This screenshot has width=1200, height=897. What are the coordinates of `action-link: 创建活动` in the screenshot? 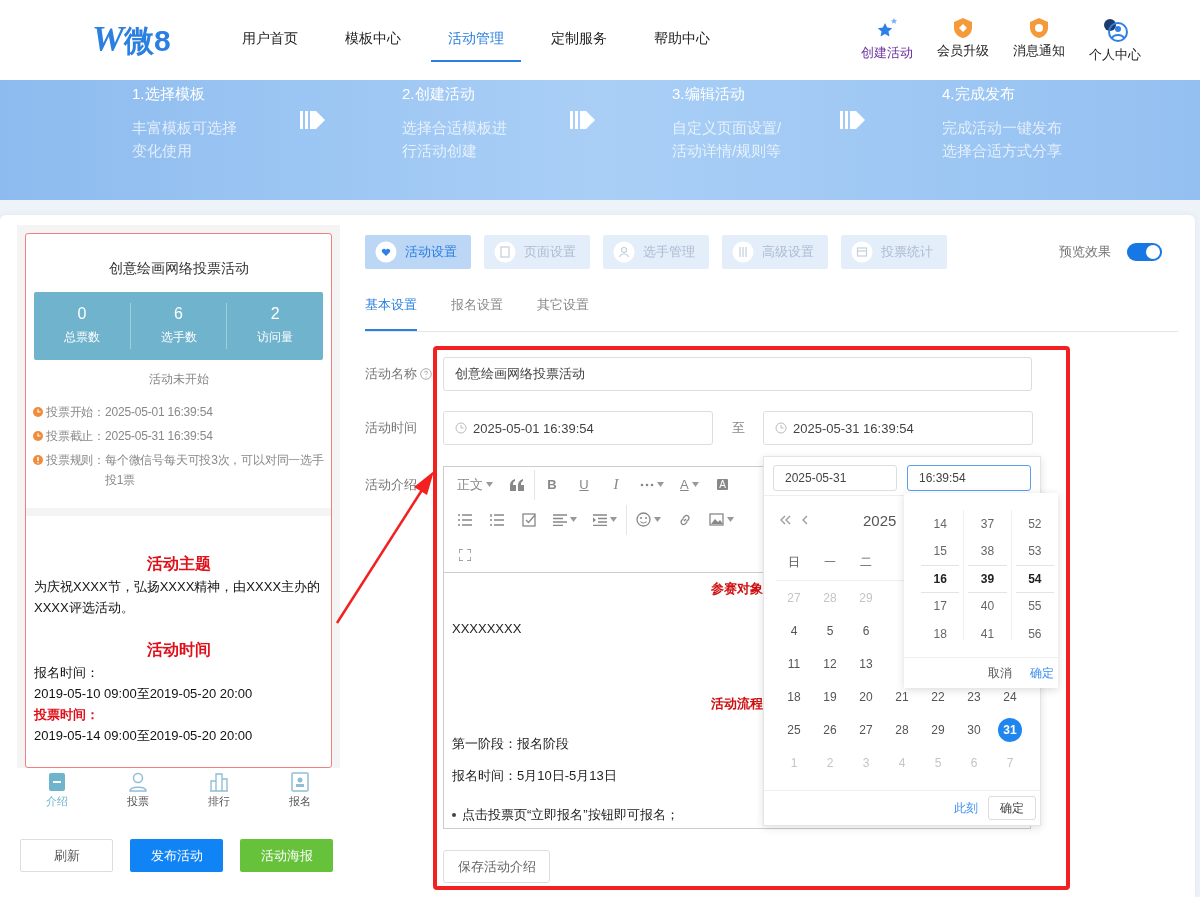 It's located at (887, 52).